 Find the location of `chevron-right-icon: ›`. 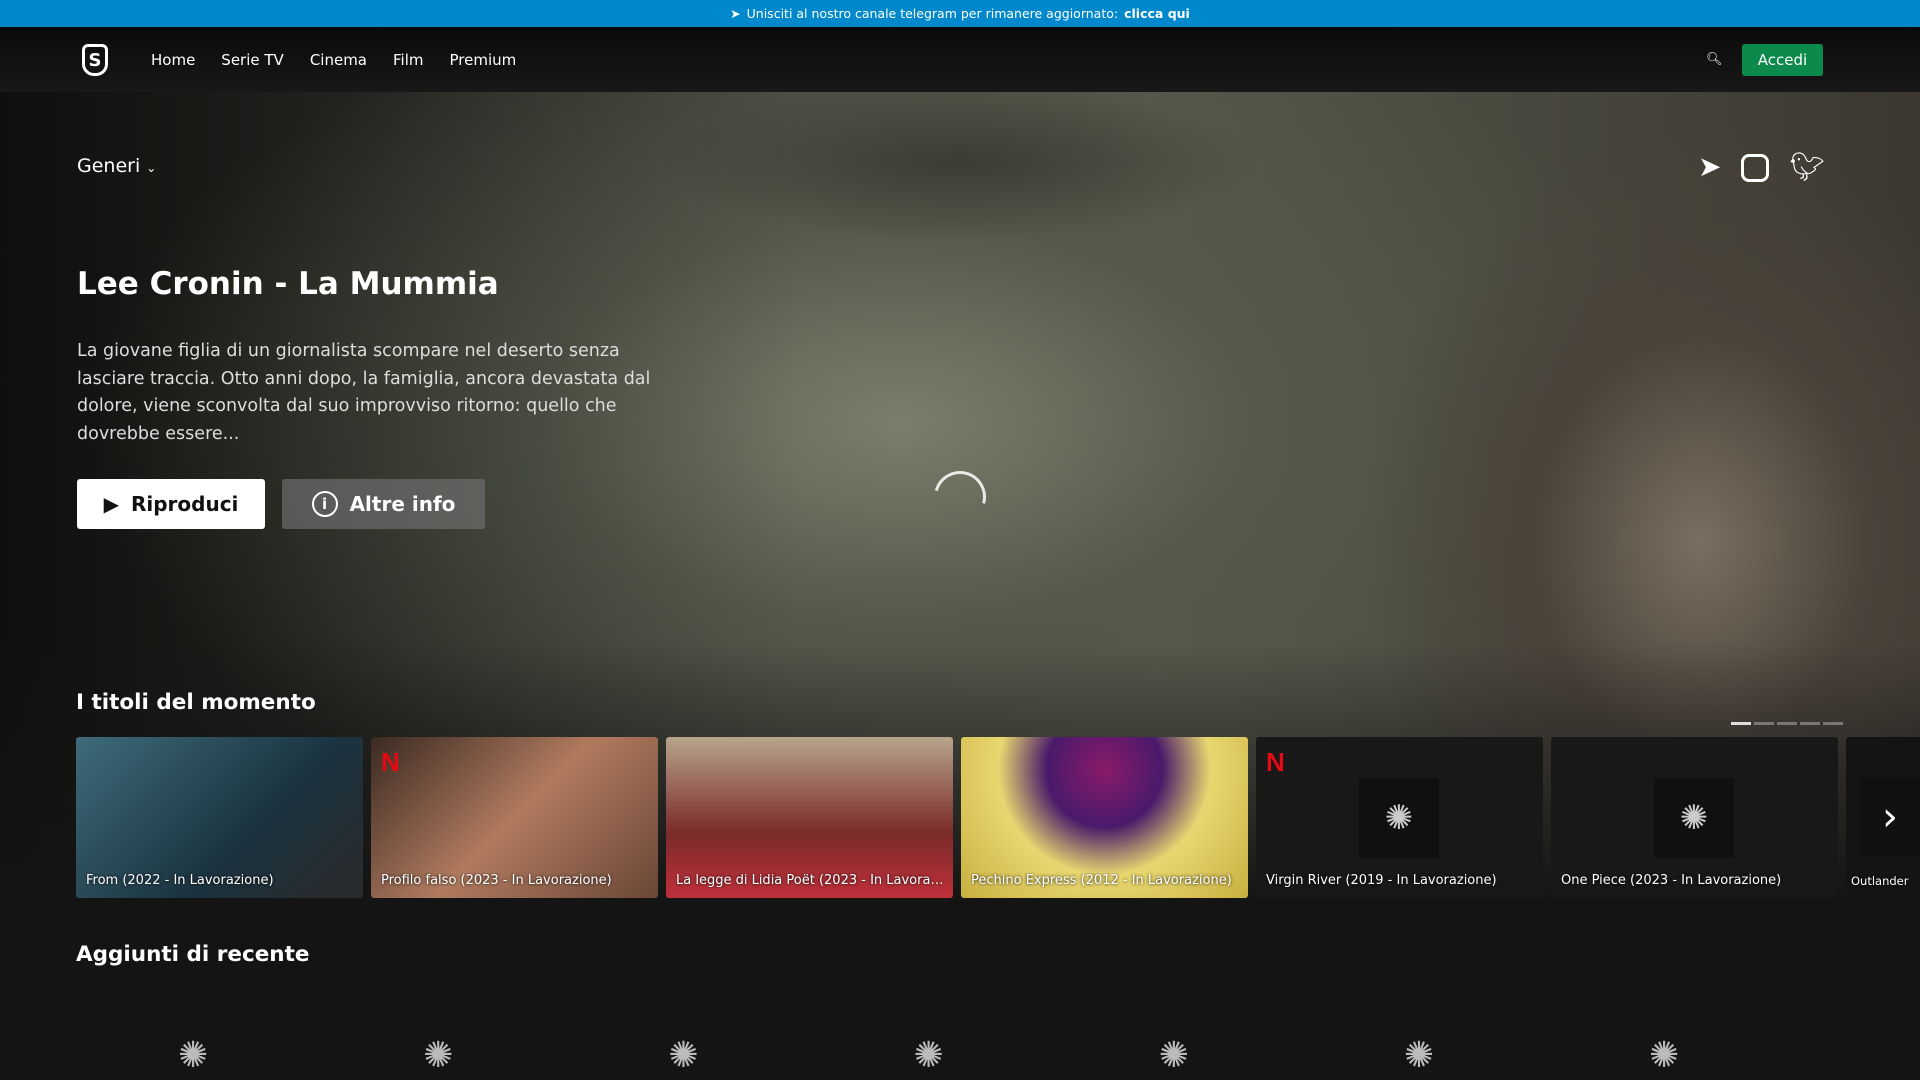

chevron-right-icon: › is located at coordinates (1890, 817).